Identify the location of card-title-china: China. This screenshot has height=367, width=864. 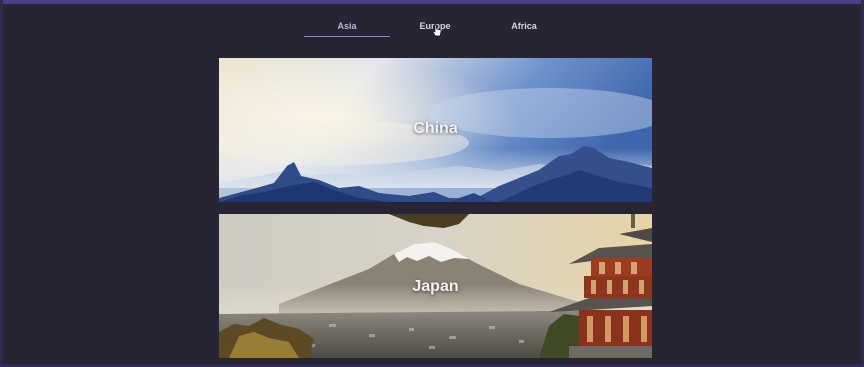
(435, 128).